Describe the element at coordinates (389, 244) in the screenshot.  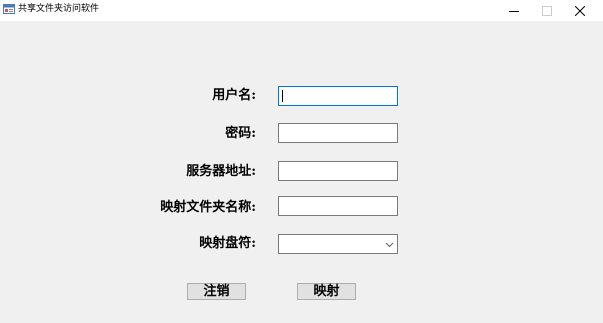
I see `chevron-down-icon` at that location.